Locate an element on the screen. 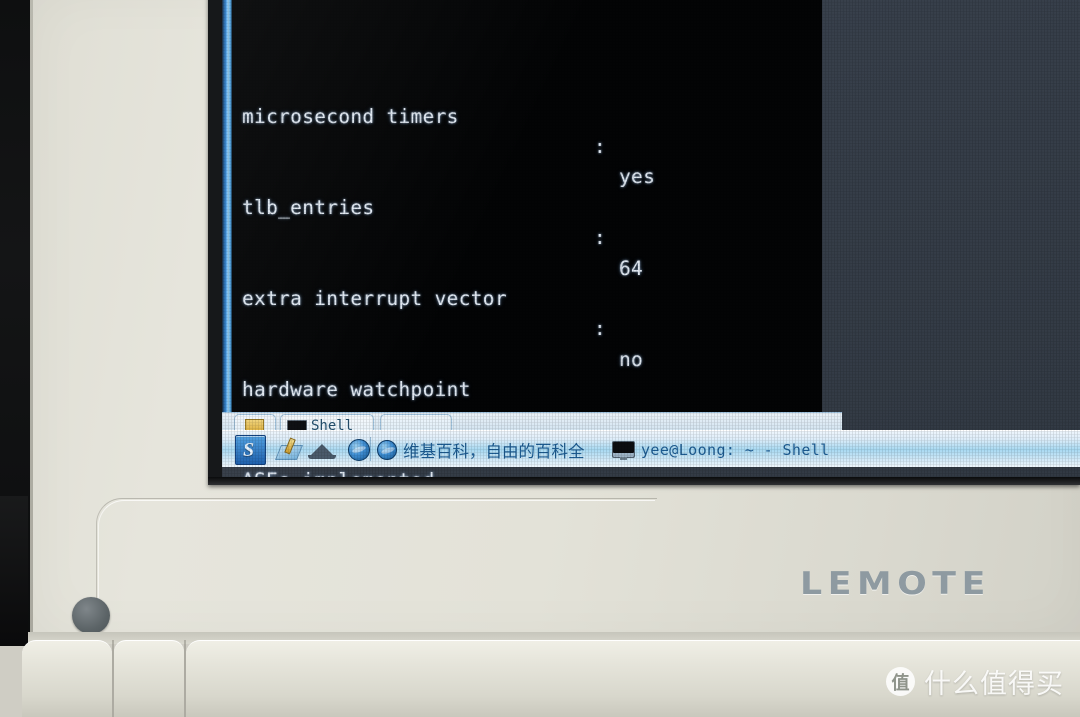 The width and height of the screenshot is (1080, 717). window-left-border is located at coordinates (227, 212).